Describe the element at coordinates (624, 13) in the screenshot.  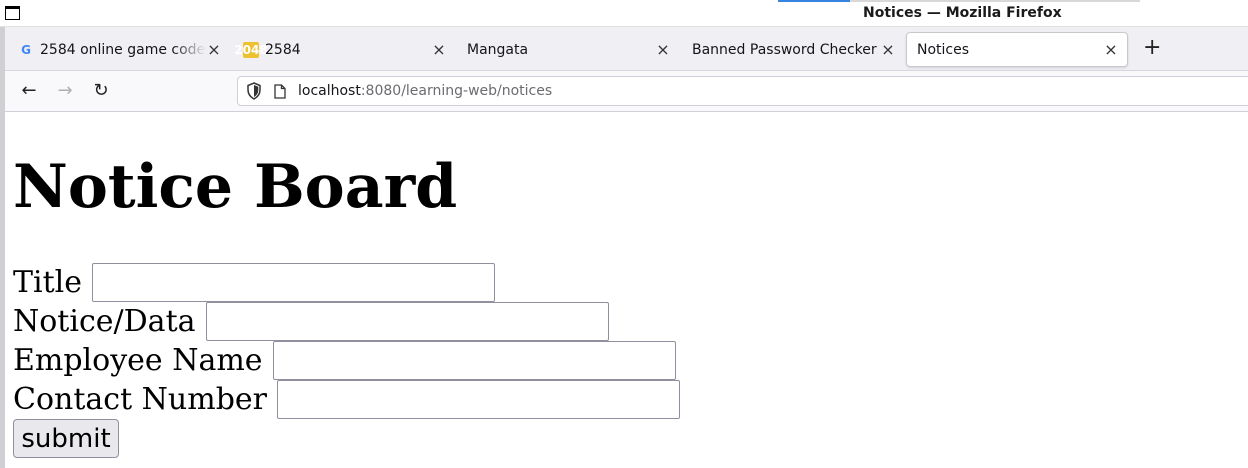
I see `window-titlebar: Notices — Mozilla Firefox` at that location.